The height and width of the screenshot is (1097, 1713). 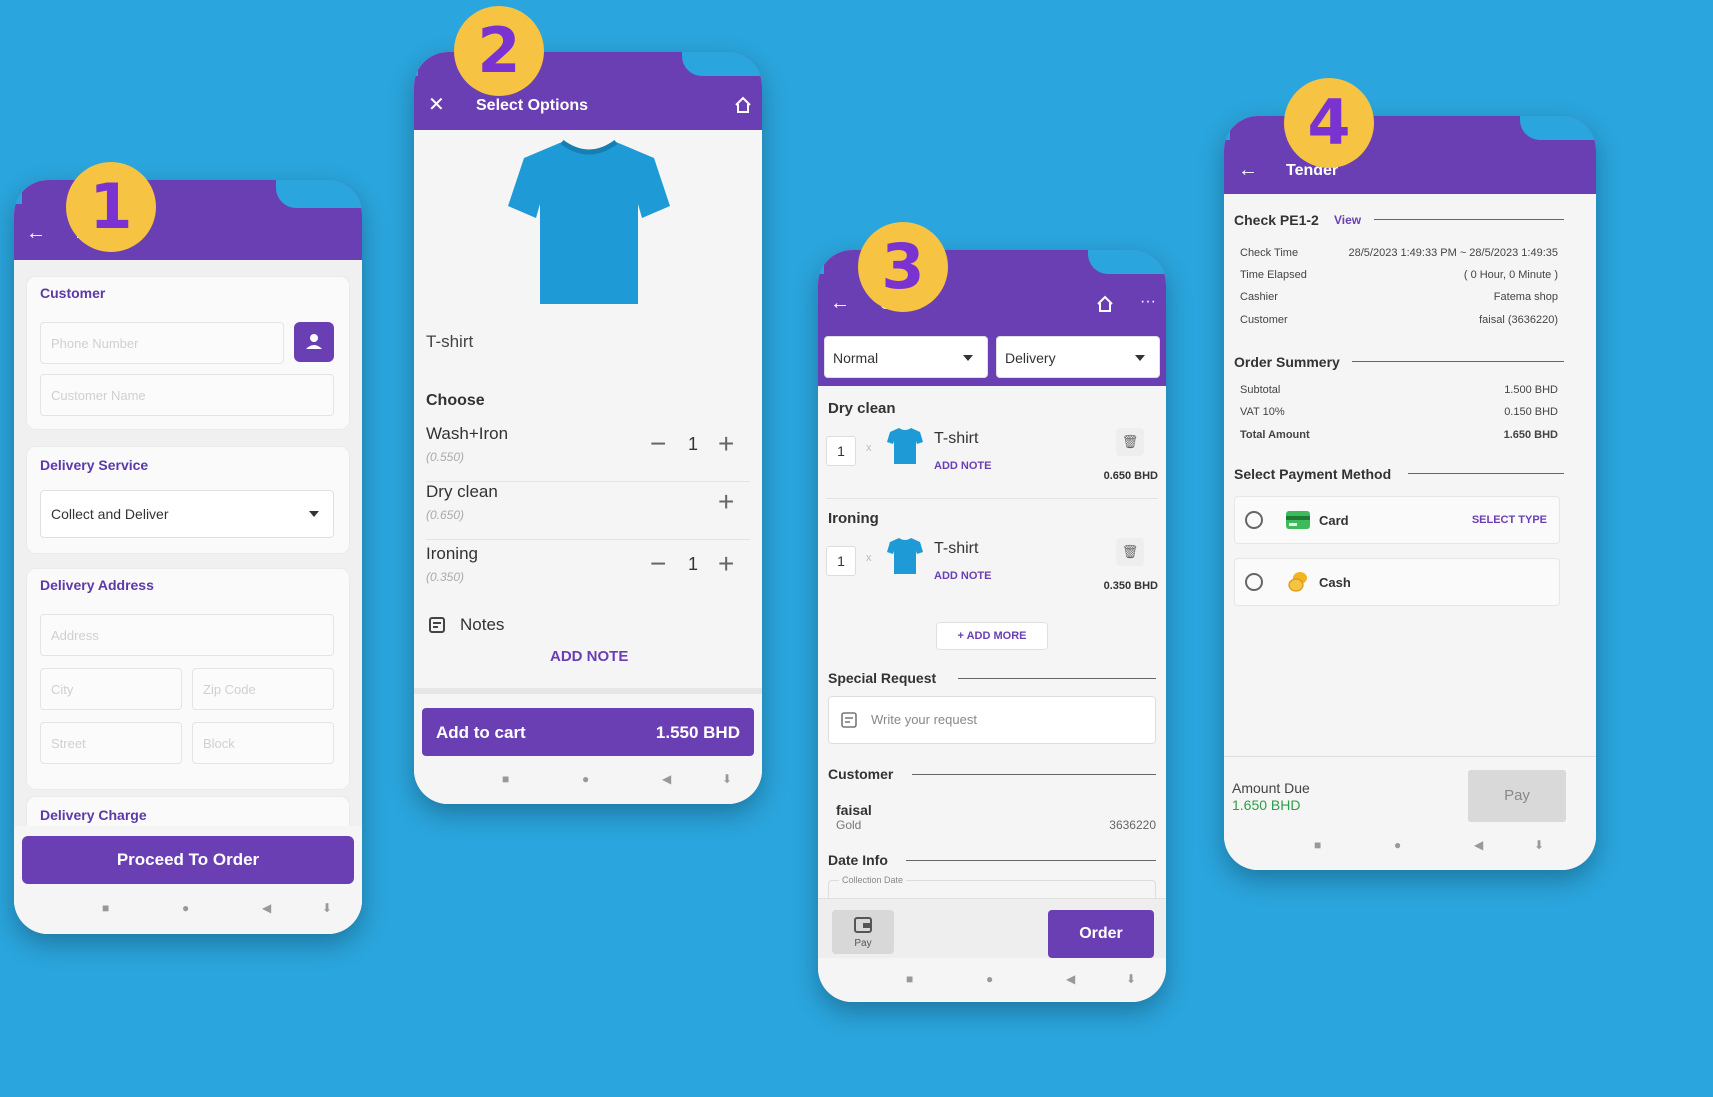 What do you see at coordinates (588, 509) in the screenshot?
I see `option-row-dry-clean: Dry clean (0.650) +` at bounding box center [588, 509].